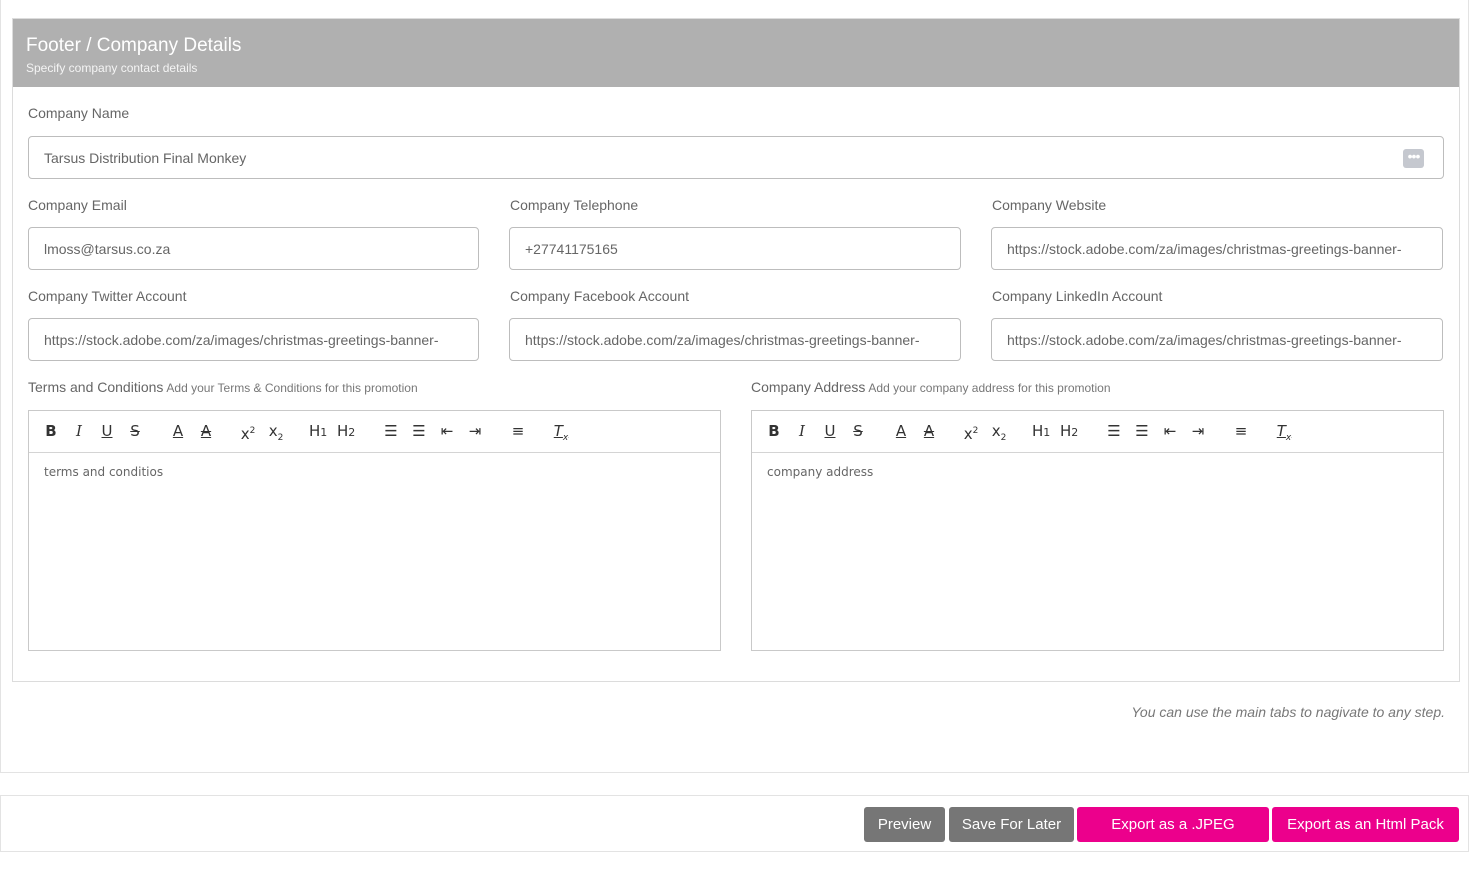  What do you see at coordinates (79, 113) in the screenshot?
I see `company-name-label: Company Name` at bounding box center [79, 113].